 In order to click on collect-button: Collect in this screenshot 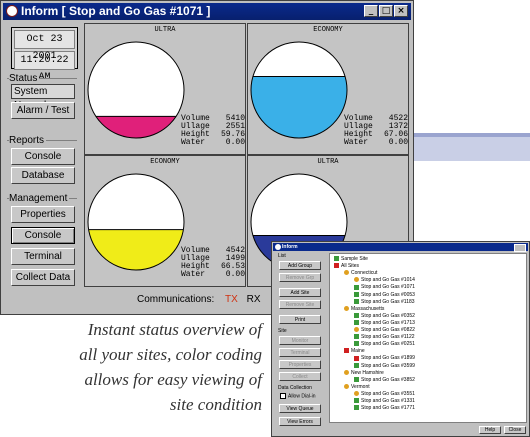, I will do `click(300, 376)`.